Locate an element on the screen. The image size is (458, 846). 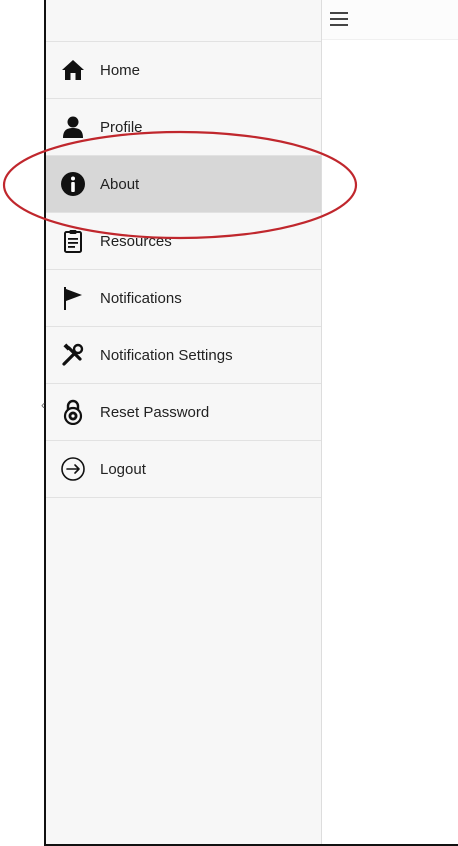
menu-item-home: Home is located at coordinates (183, 70).